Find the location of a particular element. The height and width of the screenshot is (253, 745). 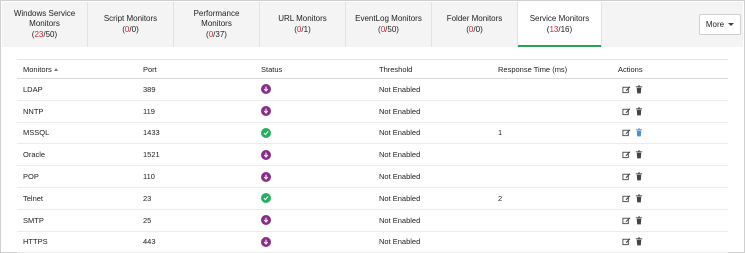

more-button: More is located at coordinates (720, 24).